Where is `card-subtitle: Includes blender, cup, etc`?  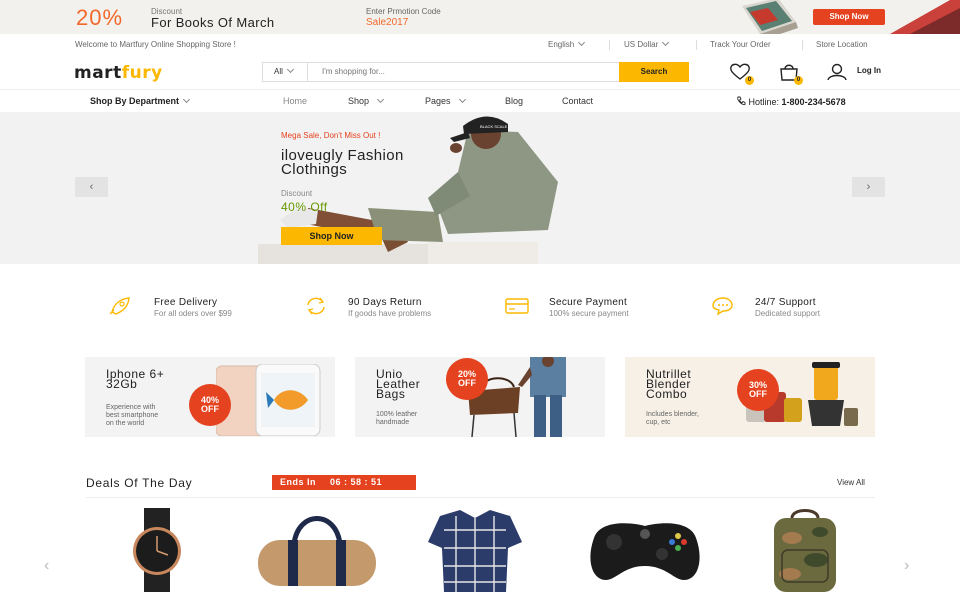 card-subtitle: Includes blender, cup, etc is located at coordinates (672, 419).